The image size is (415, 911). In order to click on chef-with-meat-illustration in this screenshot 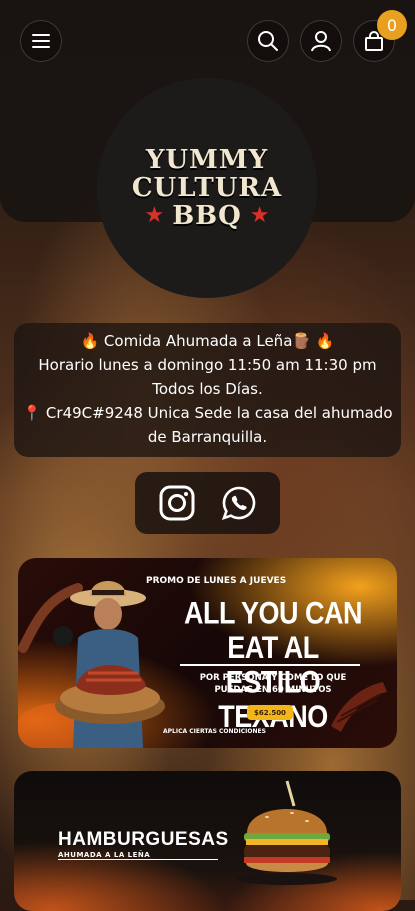, I will do `click(91, 664)`.